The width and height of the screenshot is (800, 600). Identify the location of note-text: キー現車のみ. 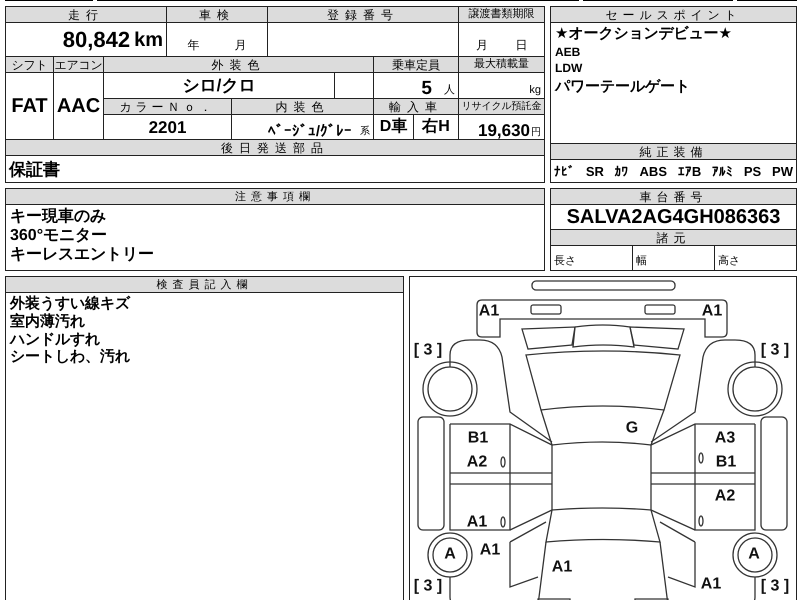
(58, 217).